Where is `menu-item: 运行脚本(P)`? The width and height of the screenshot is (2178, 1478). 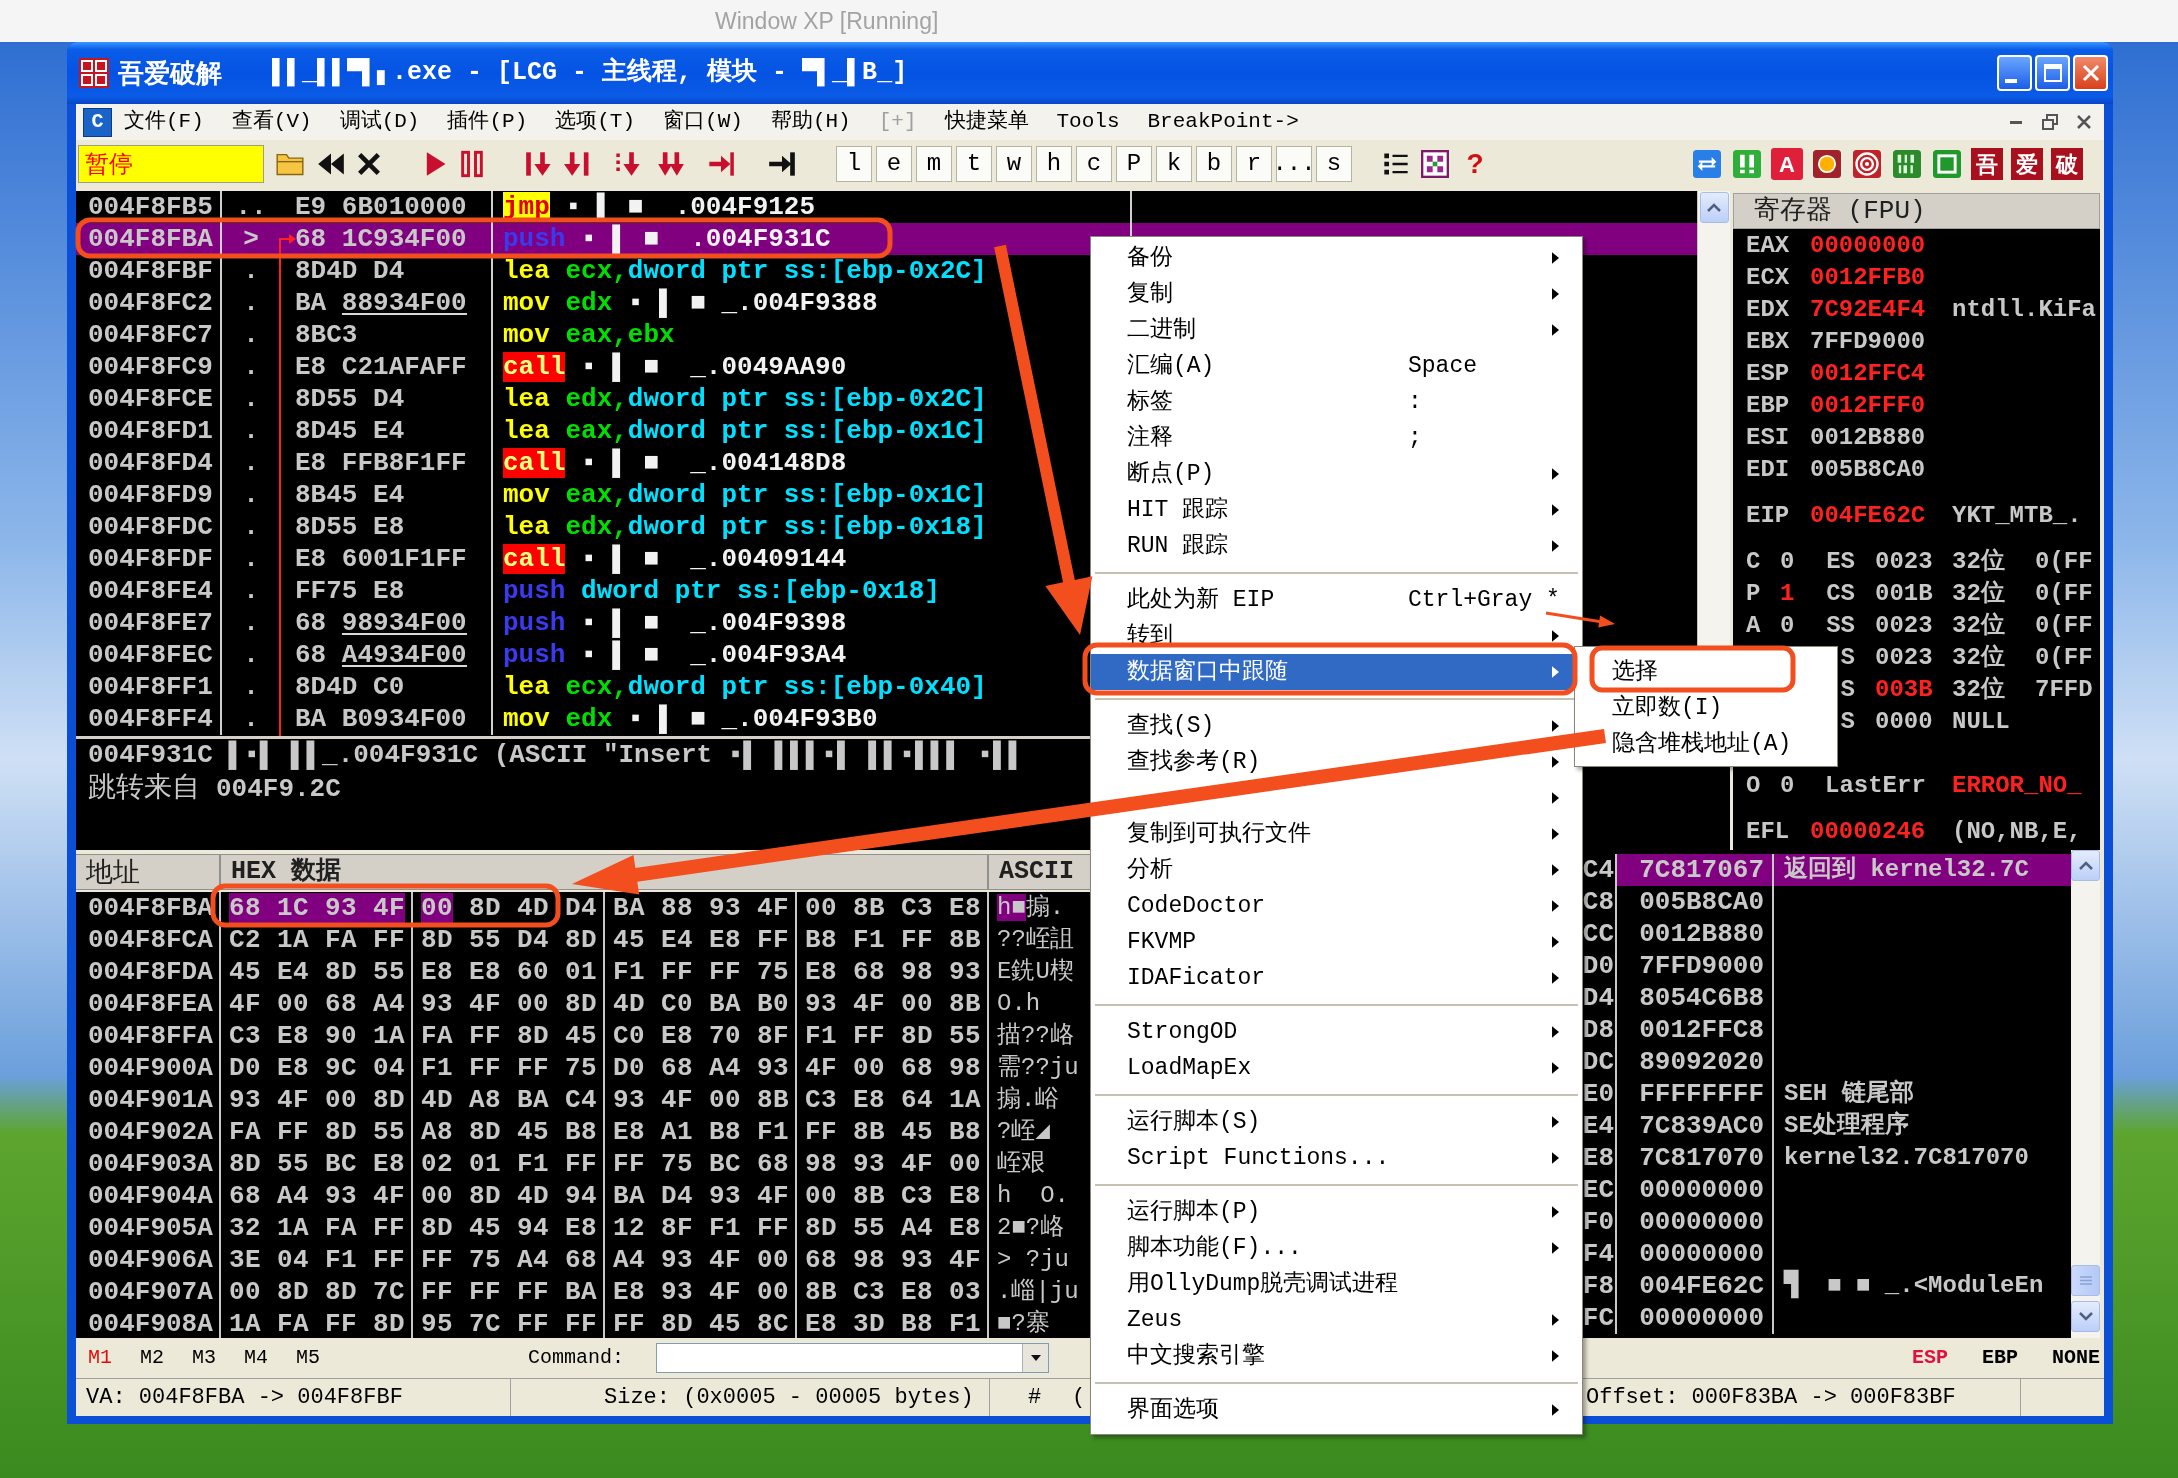
menu-item: 运行脚本(P) is located at coordinates (1332, 1212).